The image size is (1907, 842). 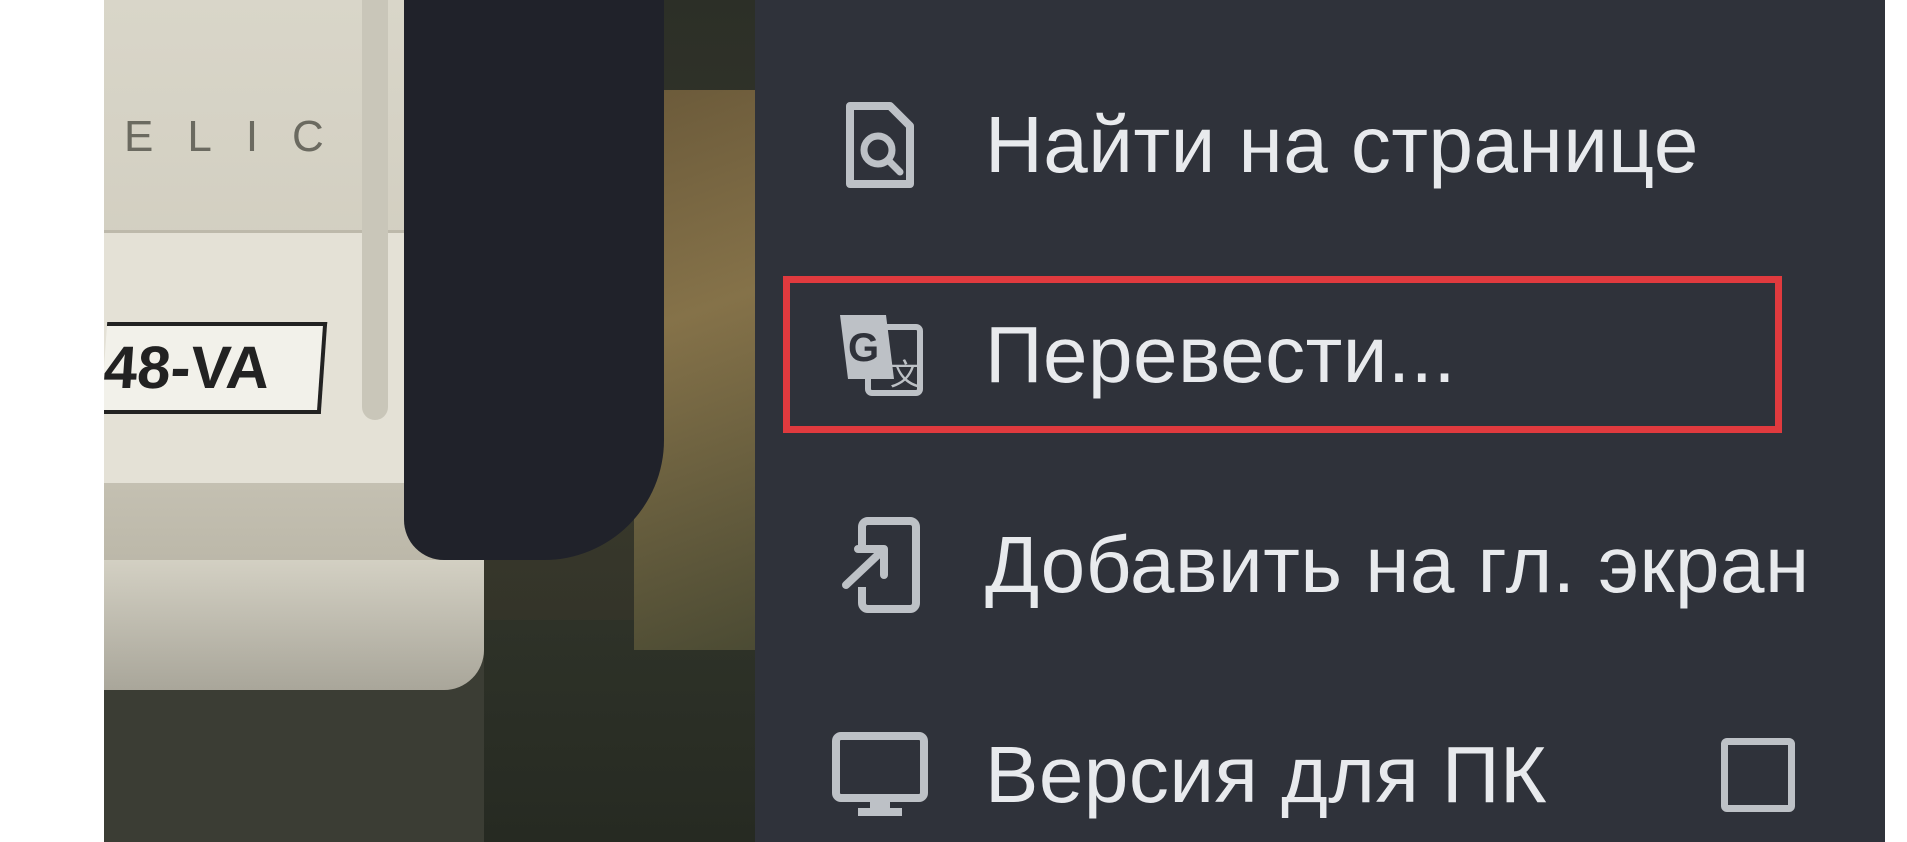 I want to click on menu-item-label: Найти на странице, so click(x=1342, y=144).